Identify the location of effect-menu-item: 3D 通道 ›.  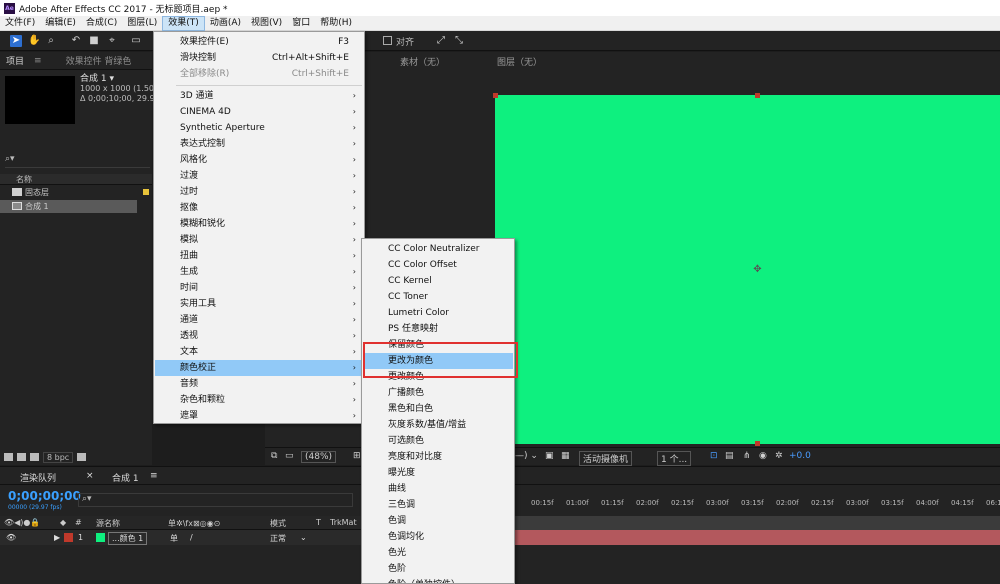
(259, 96).